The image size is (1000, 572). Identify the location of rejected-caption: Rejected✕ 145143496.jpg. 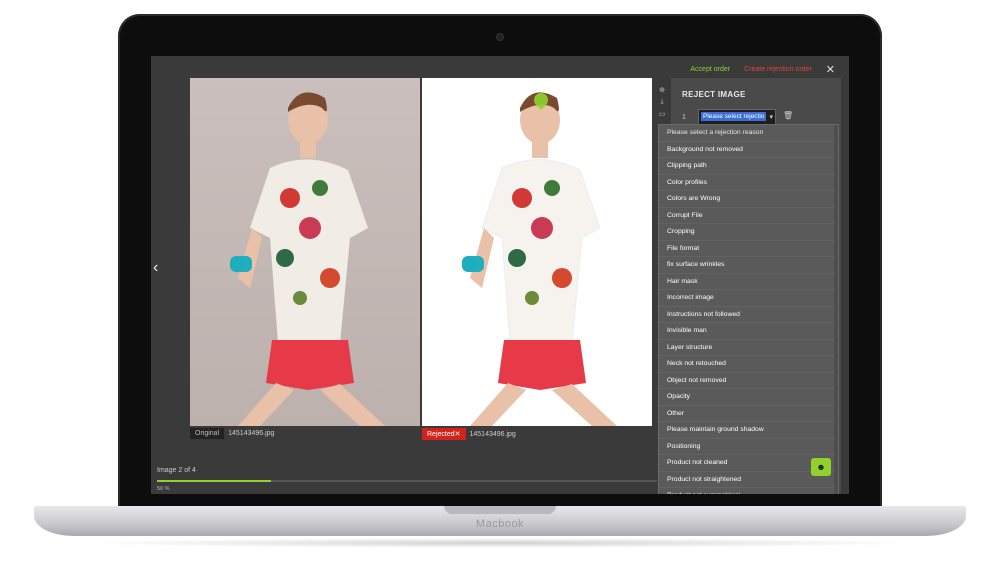
(469, 434).